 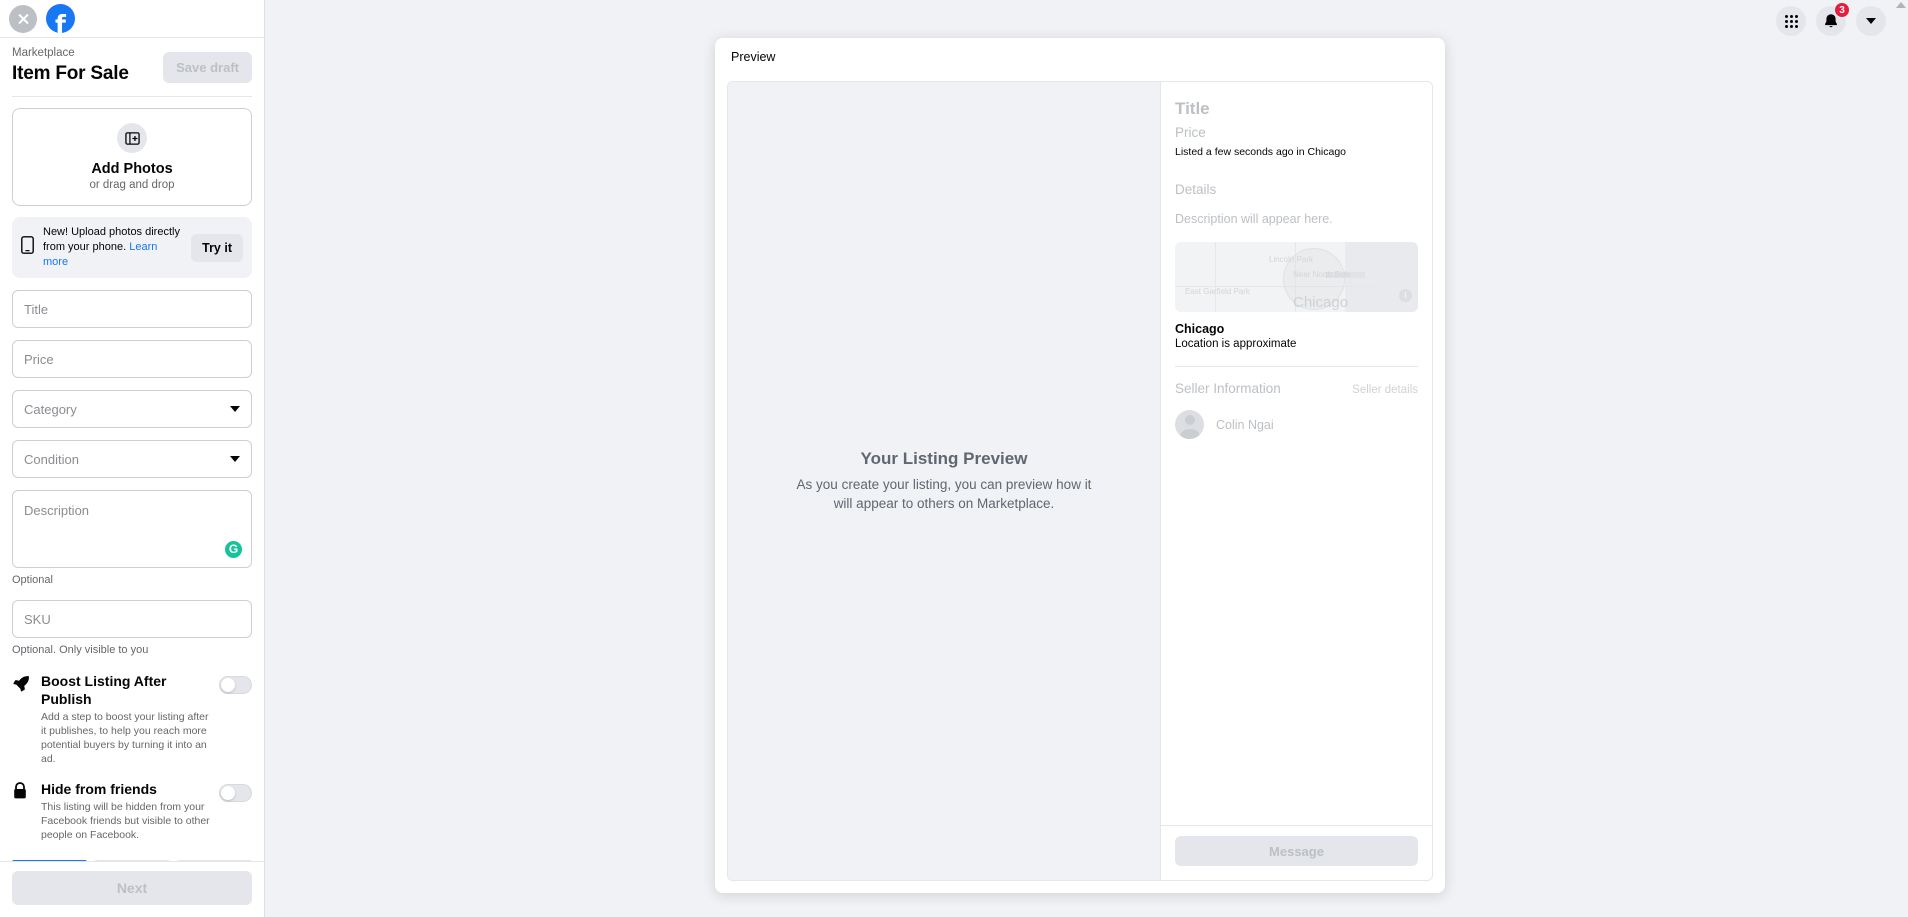 I want to click on seller-information-header: Seller Information Seller details, so click(x=1296, y=388).